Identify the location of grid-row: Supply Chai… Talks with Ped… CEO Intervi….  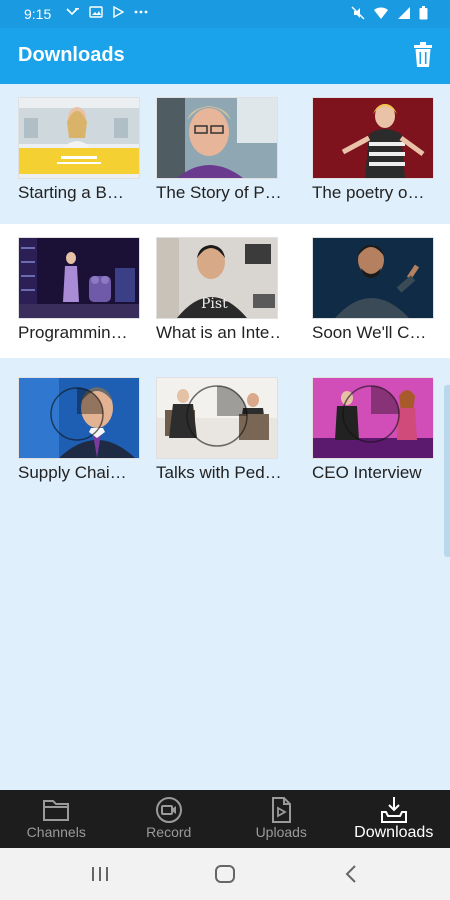
(225, 431).